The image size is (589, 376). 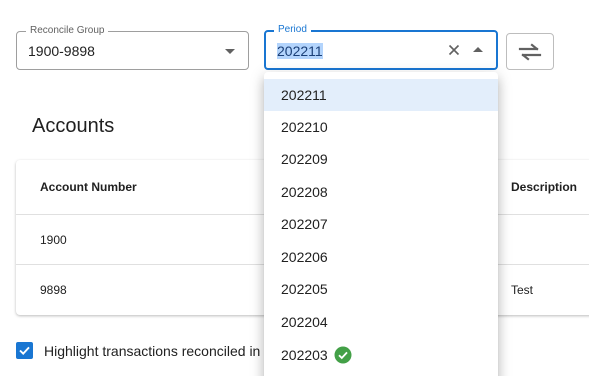 I want to click on highlight-checkbox-label: Highlight transactions reconciled in s, so click(x=157, y=351).